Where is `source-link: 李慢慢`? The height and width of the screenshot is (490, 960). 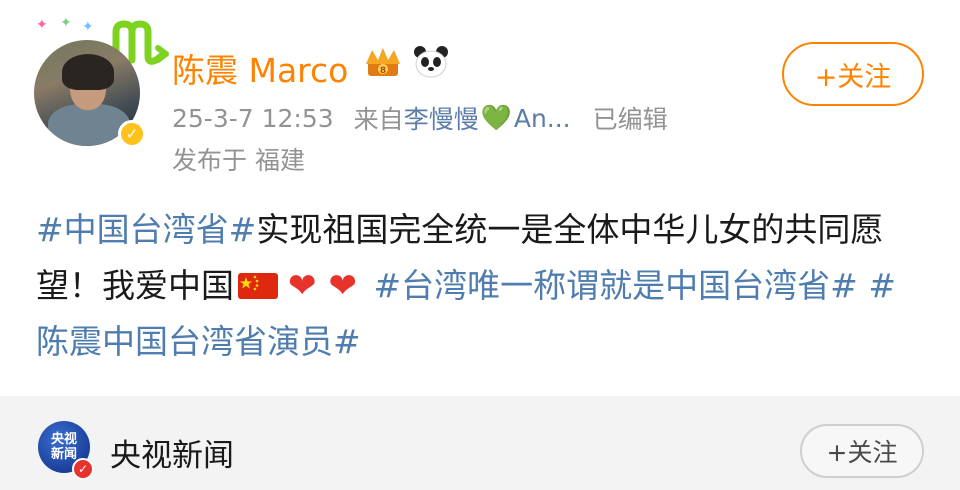 source-link: 李慢慢 is located at coordinates (441, 118).